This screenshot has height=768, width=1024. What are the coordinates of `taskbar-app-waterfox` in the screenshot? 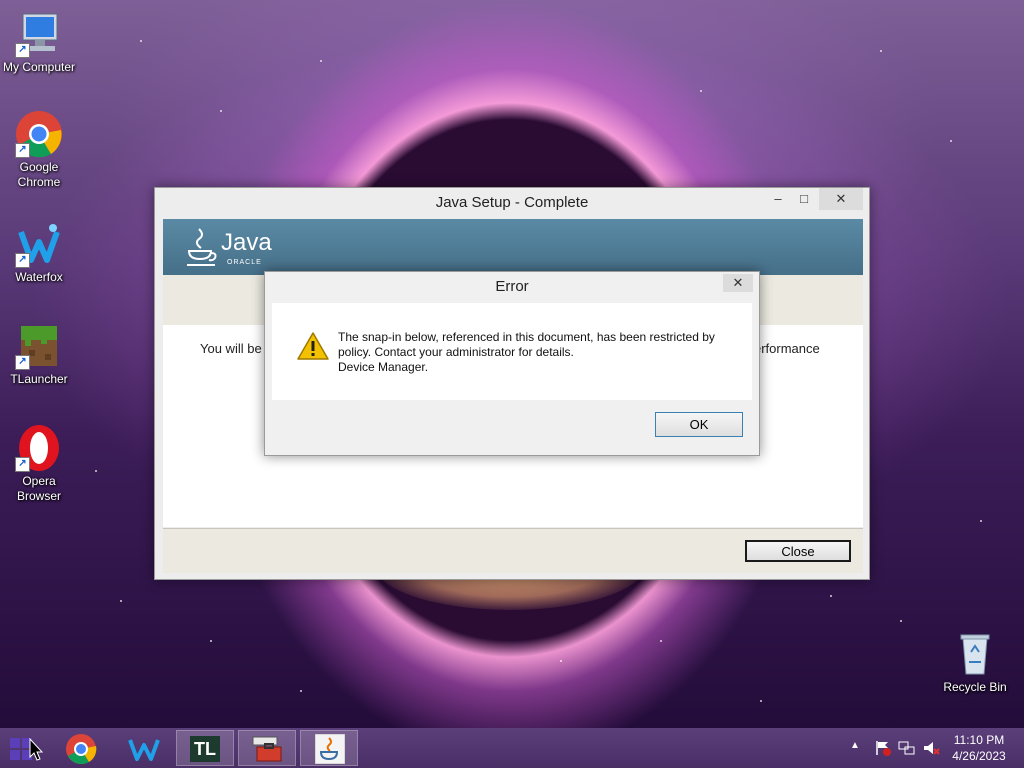 It's located at (145, 748).